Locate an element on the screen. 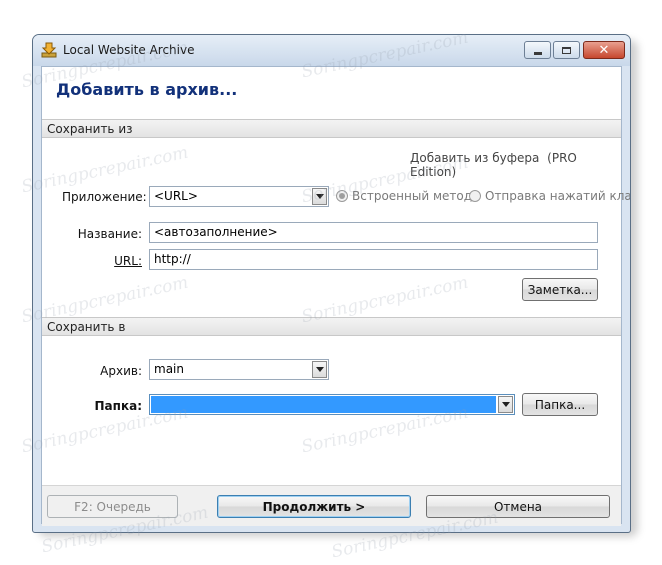 Image resolution: width=662 pixels, height=565 pixels. folder-label: Папка: is located at coordinates (118, 406).